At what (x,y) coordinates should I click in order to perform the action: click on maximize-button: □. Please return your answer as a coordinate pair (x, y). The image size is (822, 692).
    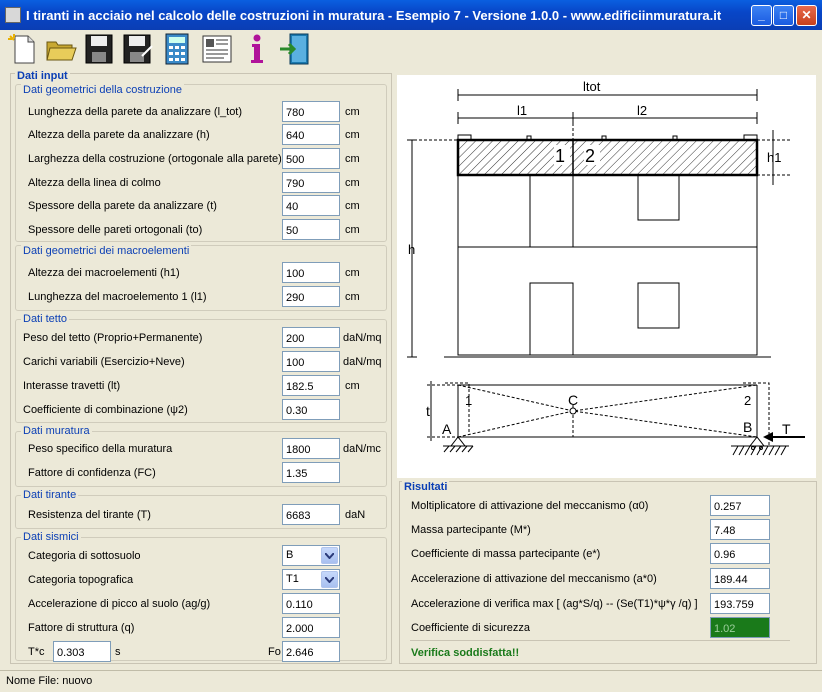
    Looking at the image, I should click on (783, 15).